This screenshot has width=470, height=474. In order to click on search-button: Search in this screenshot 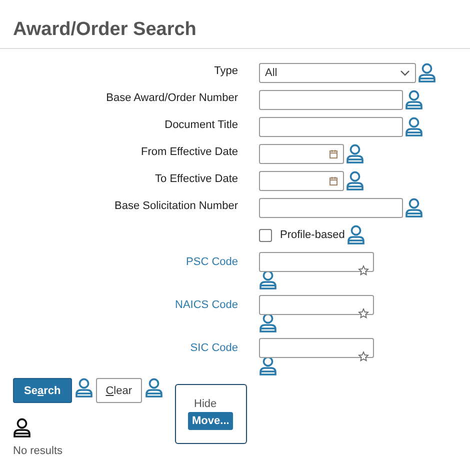, I will do `click(42, 390)`.